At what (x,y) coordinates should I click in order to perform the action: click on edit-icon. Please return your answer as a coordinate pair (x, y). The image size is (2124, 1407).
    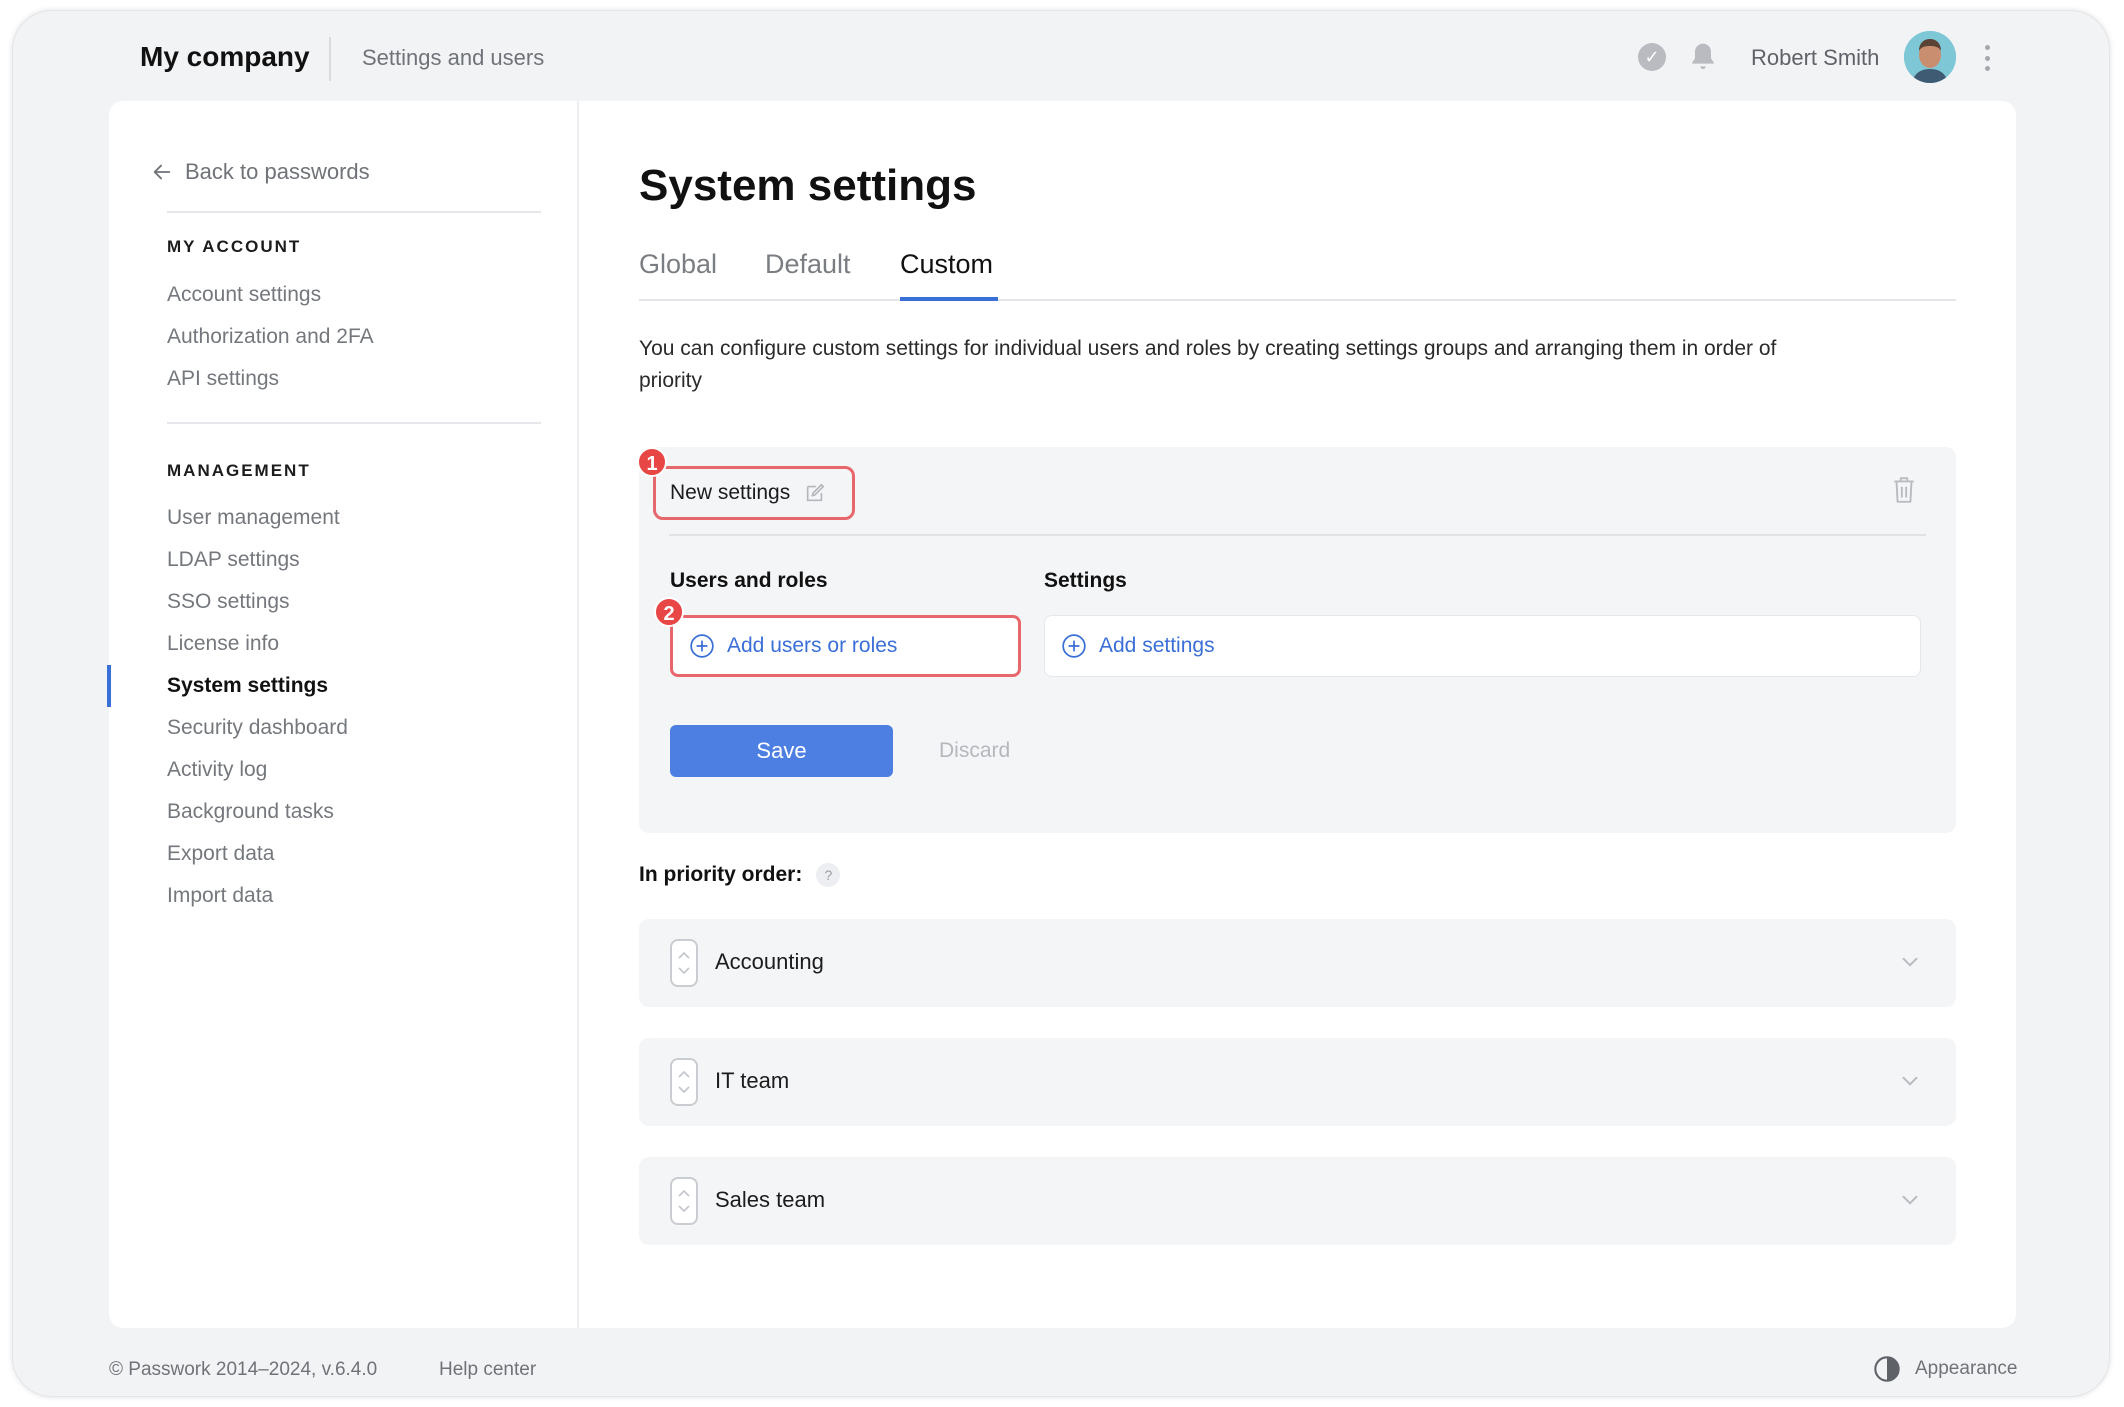
    Looking at the image, I should click on (815, 493).